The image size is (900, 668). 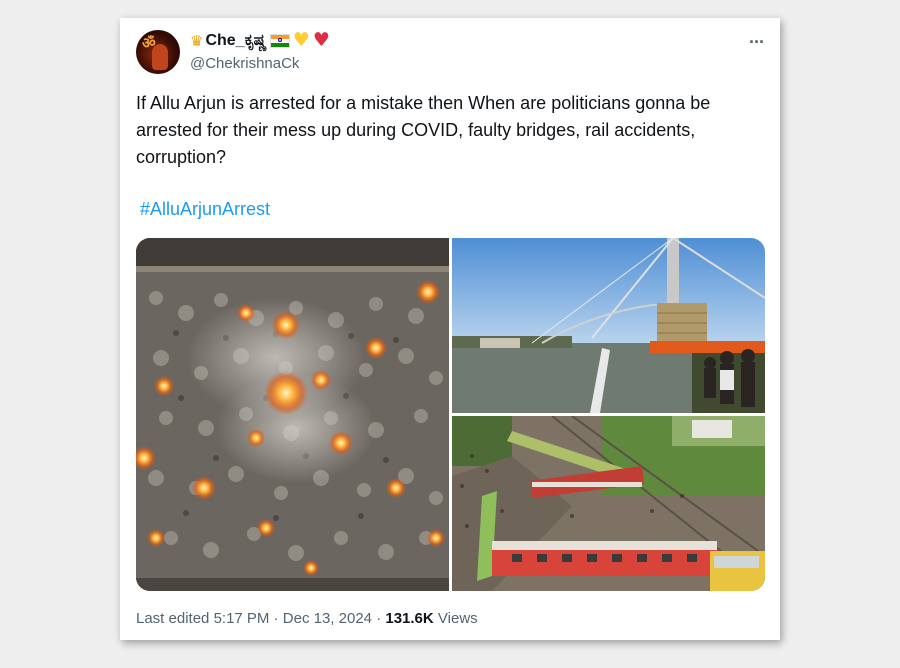 What do you see at coordinates (608, 325) in the screenshot?
I see `collapsed-bridge-photo` at bounding box center [608, 325].